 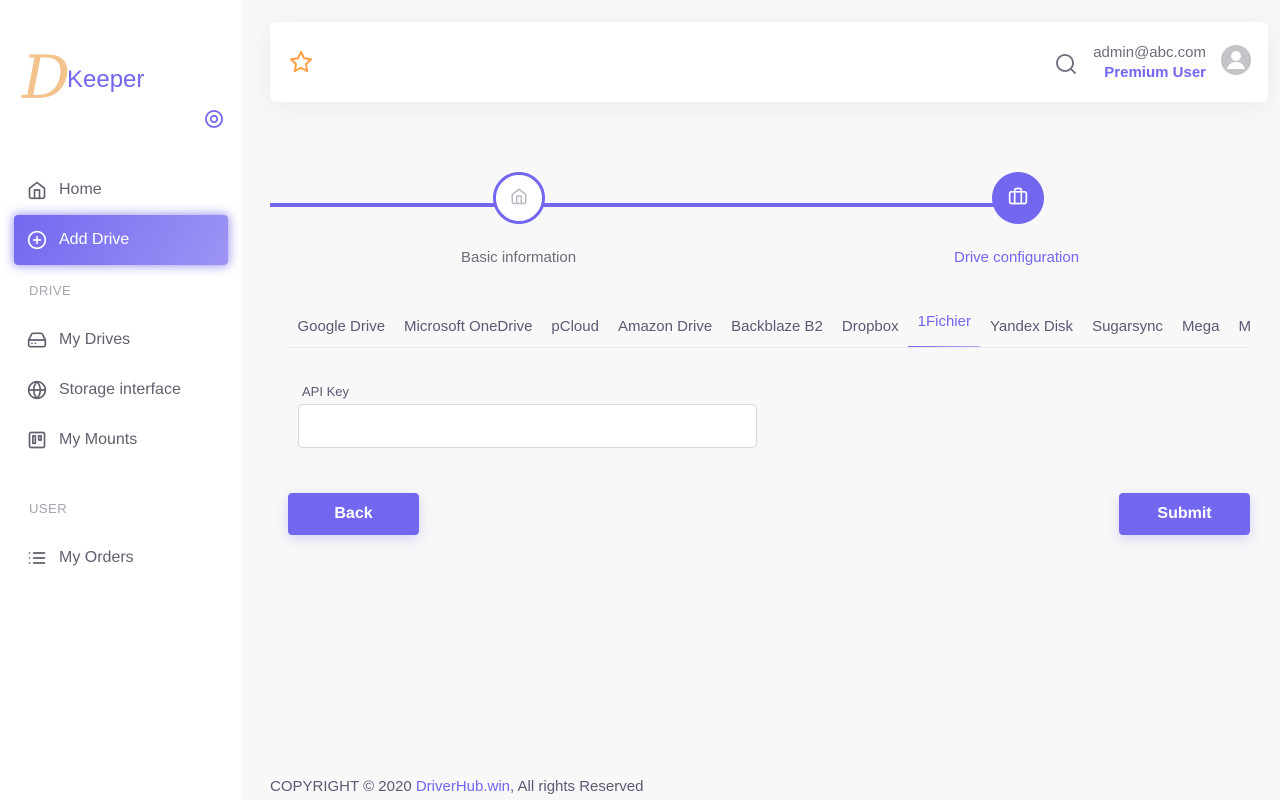 What do you see at coordinates (1239, 325) in the screenshot?
I see `tab-mail: Mail.` at bounding box center [1239, 325].